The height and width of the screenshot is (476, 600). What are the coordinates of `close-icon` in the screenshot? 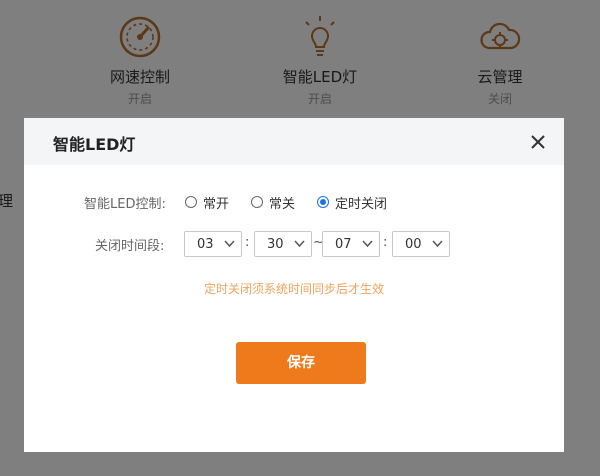 It's located at (538, 142).